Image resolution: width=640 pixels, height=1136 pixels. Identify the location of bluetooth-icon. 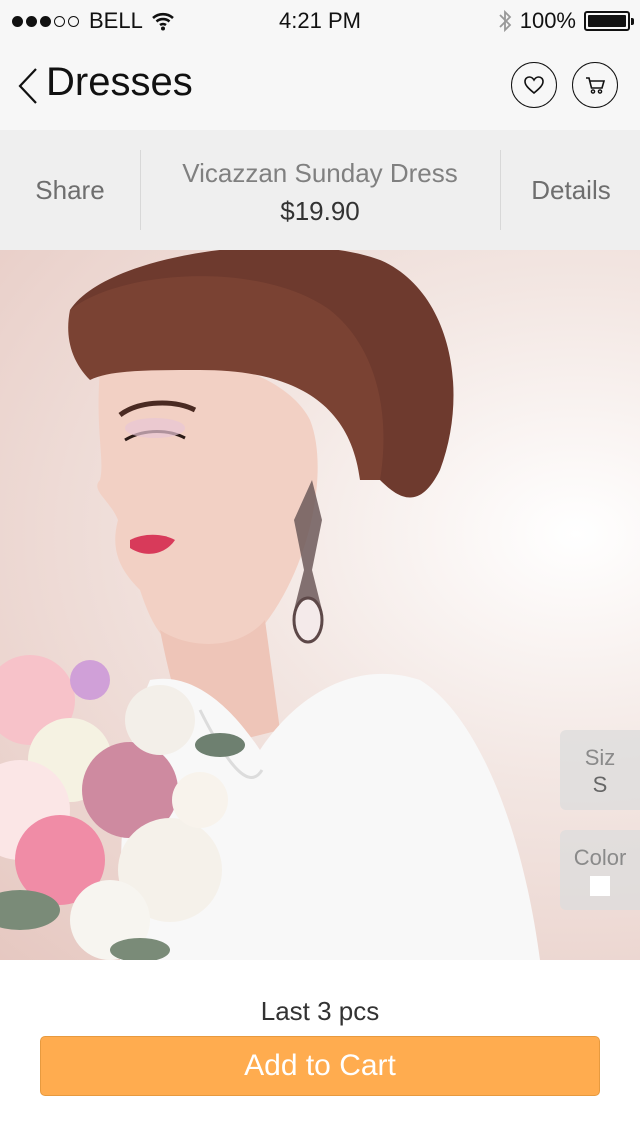
(505, 21).